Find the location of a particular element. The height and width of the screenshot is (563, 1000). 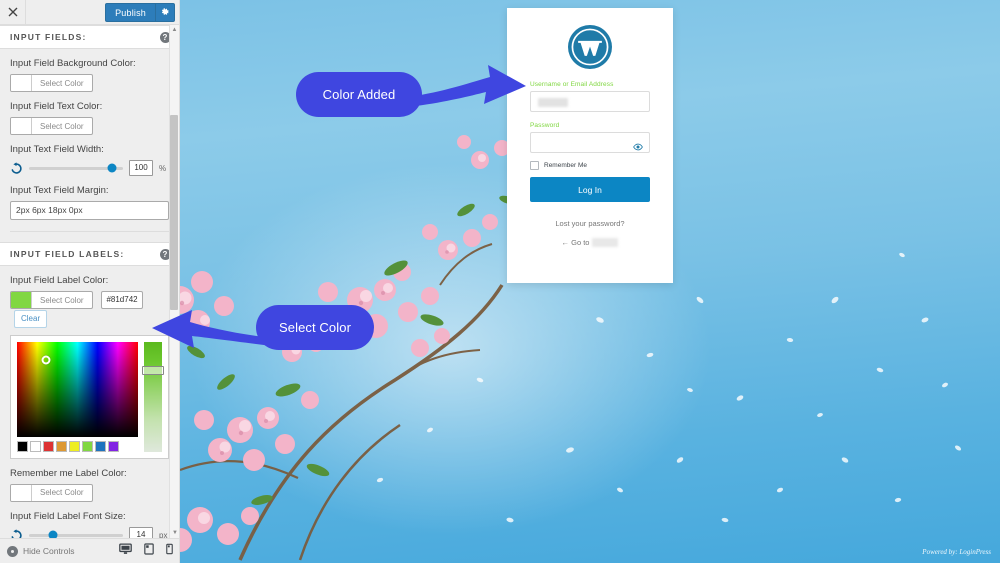

powered-by-label: Powered by: LoginPress is located at coordinates (956, 552).